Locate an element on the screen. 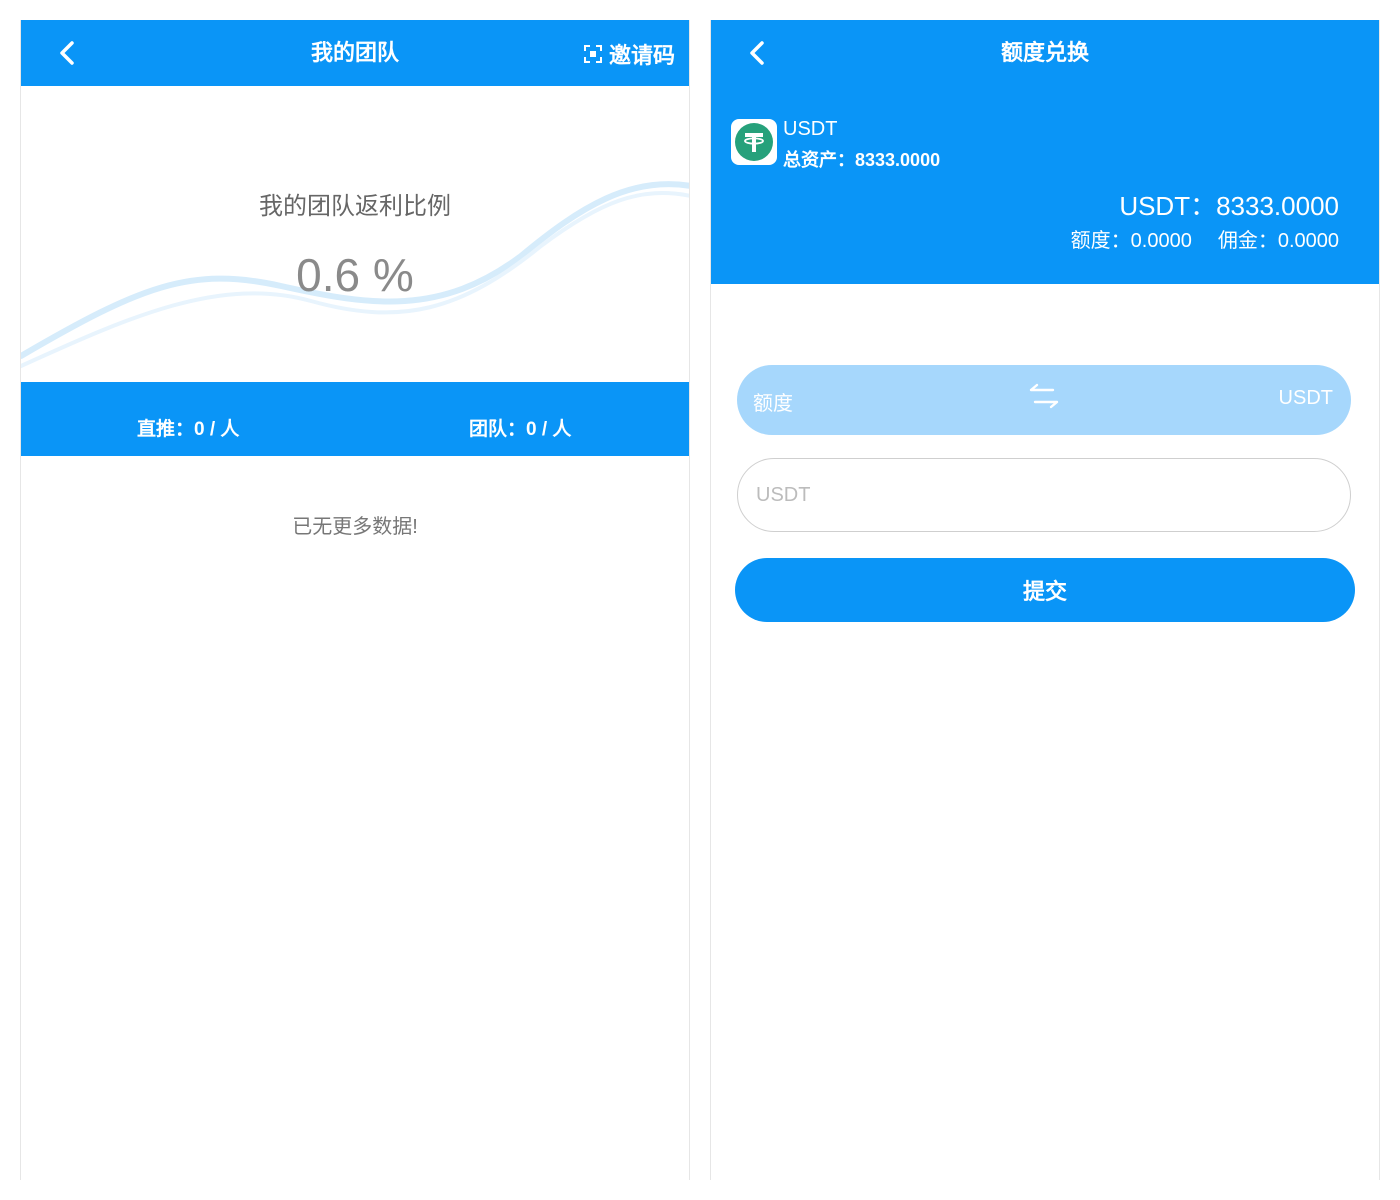 This screenshot has width=1400, height=1200. team-topbar: 我的团队 邀请码 is located at coordinates (355, 53).